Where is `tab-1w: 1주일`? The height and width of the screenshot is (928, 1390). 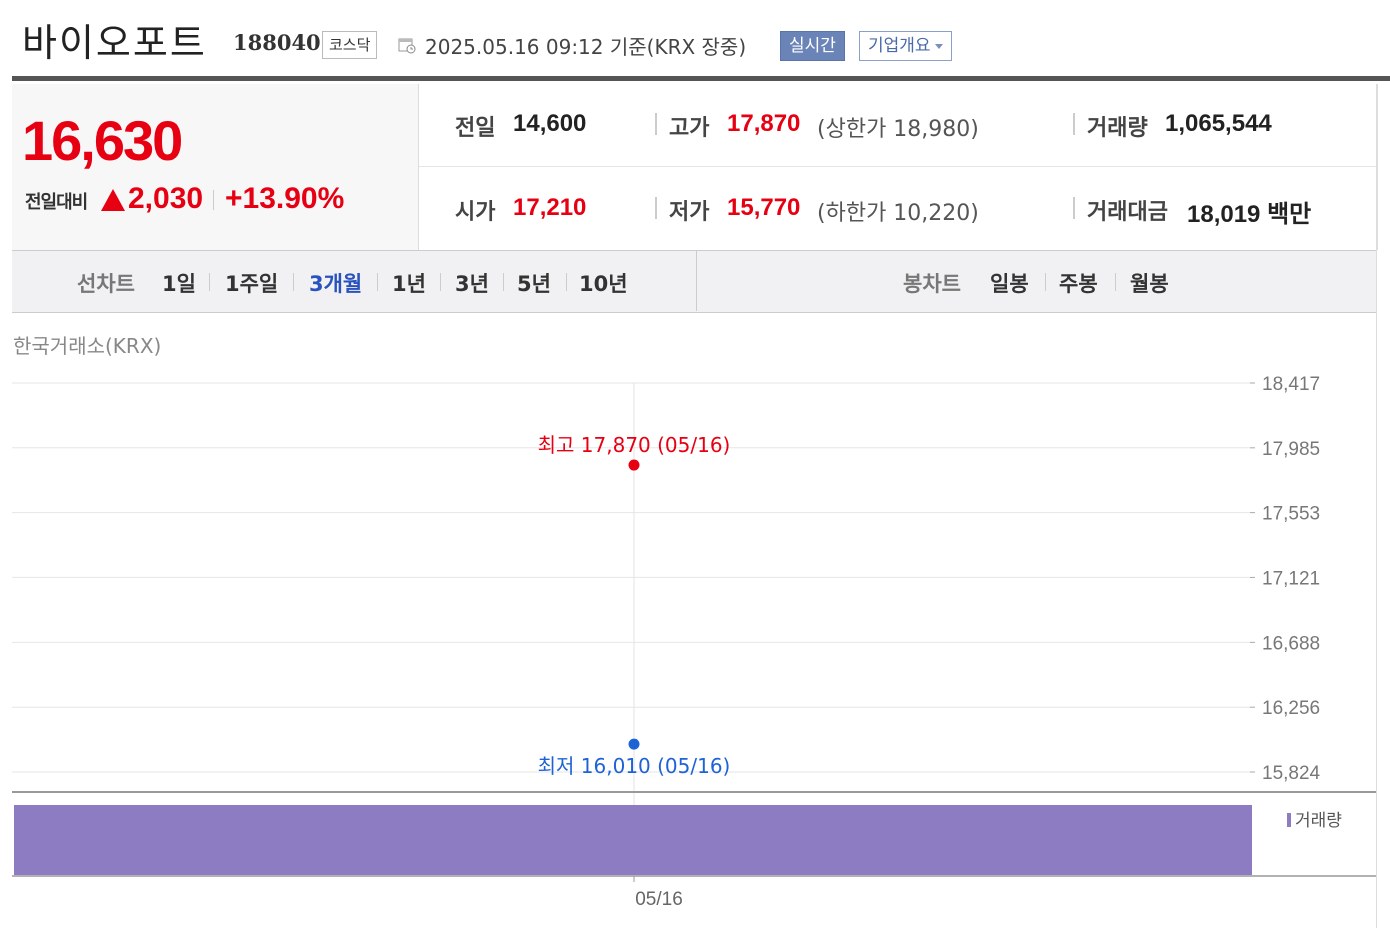
tab-1w: 1주일 is located at coordinates (251, 283).